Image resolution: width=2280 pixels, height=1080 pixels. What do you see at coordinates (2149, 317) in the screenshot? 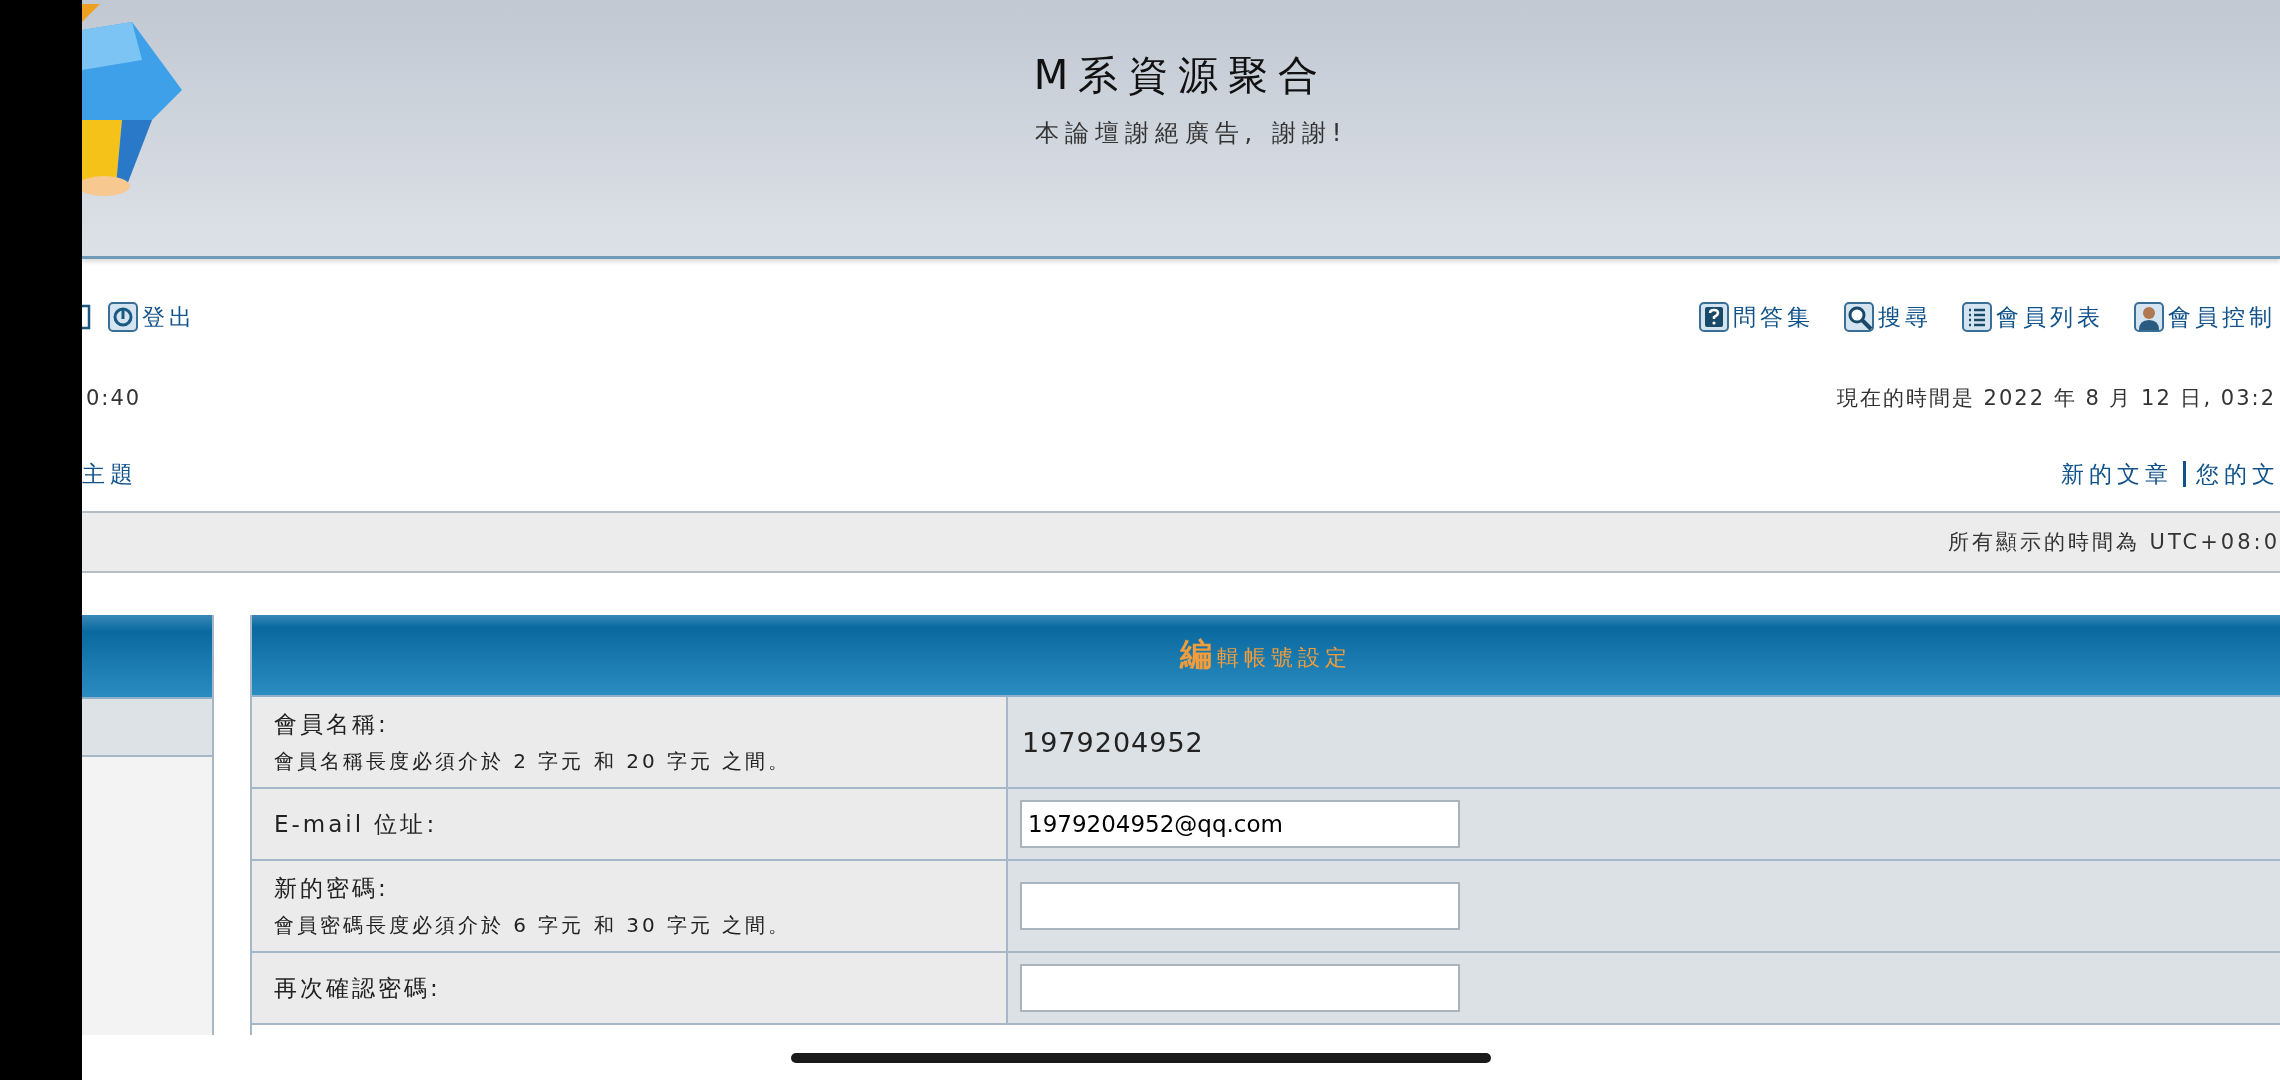
I see `user-icon` at bounding box center [2149, 317].